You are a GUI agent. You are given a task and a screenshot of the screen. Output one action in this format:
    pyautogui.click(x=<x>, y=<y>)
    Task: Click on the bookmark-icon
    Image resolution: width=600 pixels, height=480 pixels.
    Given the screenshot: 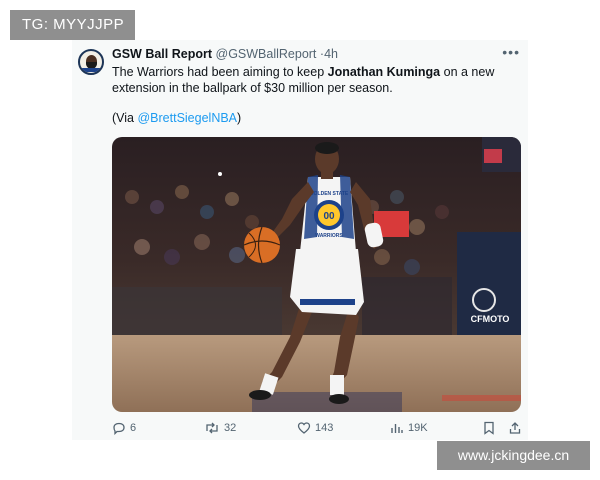 What is the action you would take?
    pyautogui.click(x=489, y=428)
    